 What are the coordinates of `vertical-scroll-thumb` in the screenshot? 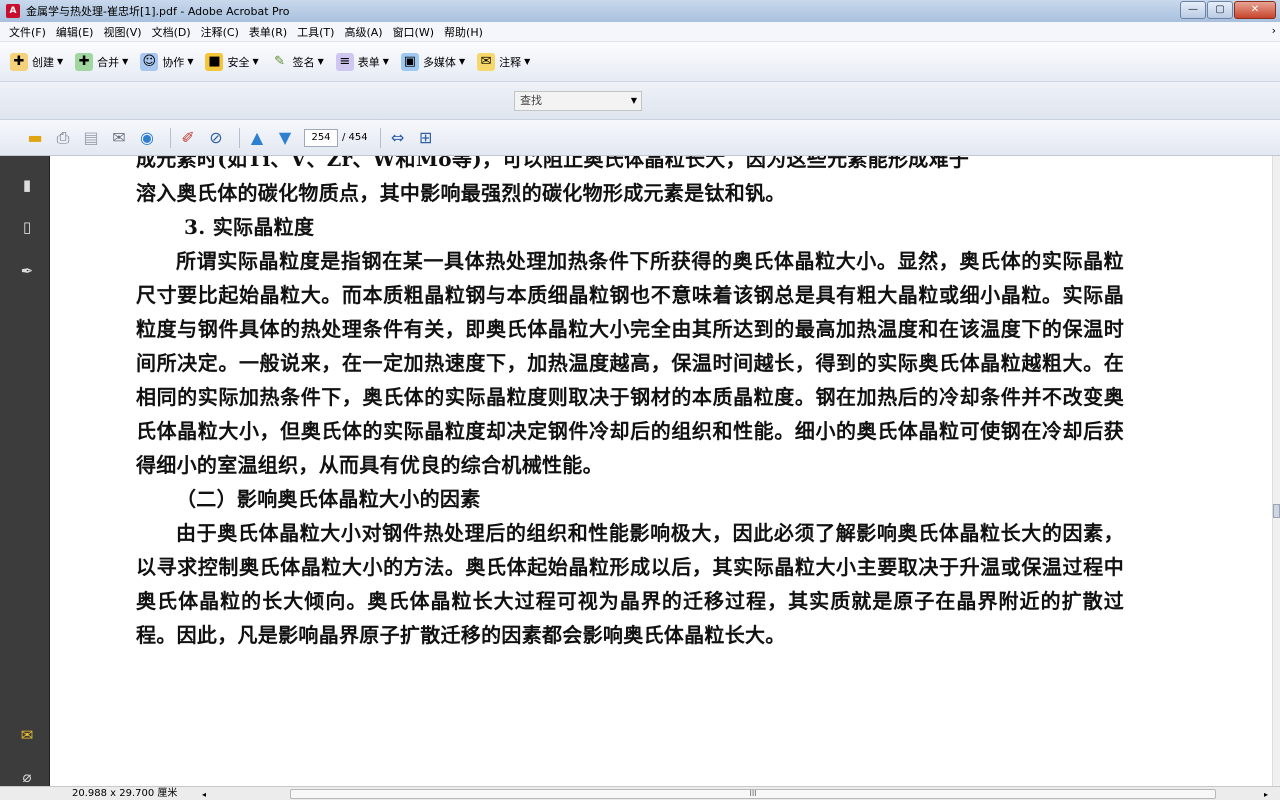 It's located at (1276, 511).